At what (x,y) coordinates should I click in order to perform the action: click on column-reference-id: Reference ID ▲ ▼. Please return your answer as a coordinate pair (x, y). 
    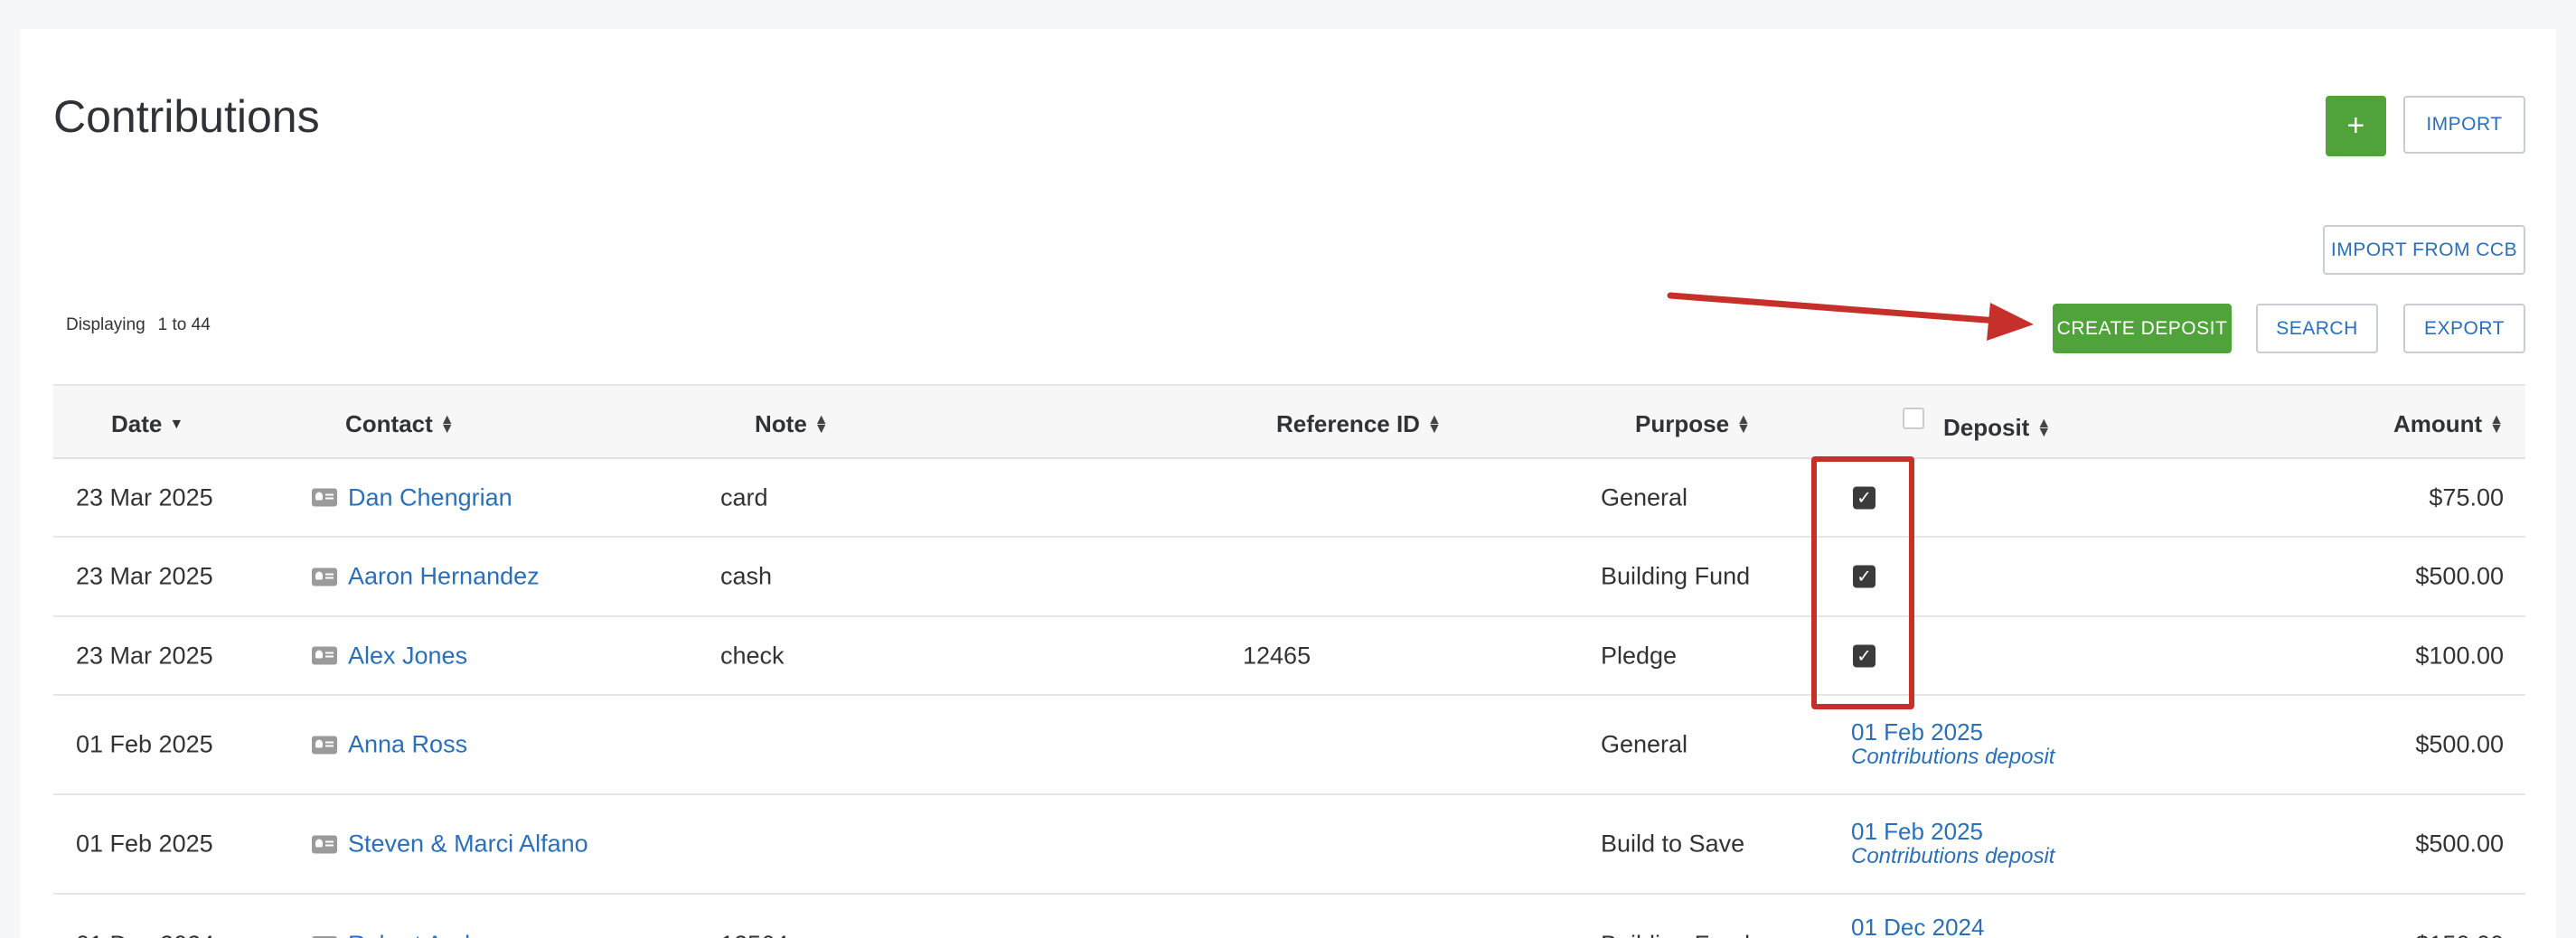
    Looking at the image, I should click on (1359, 424).